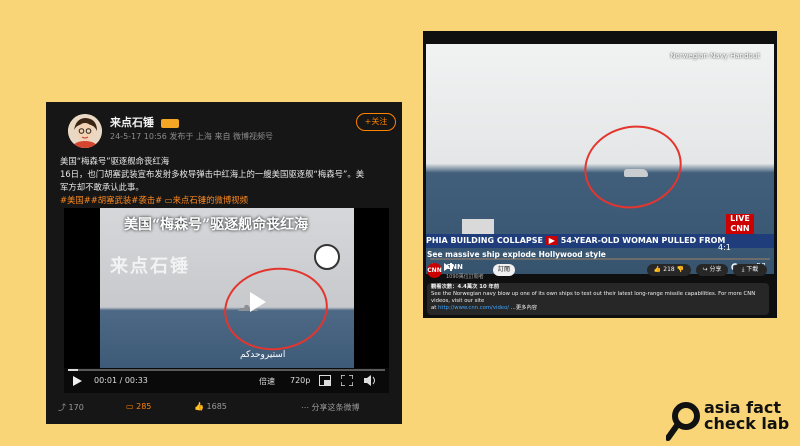  Describe the element at coordinates (144, 406) in the screenshot. I see `comment-count: 285` at that location.